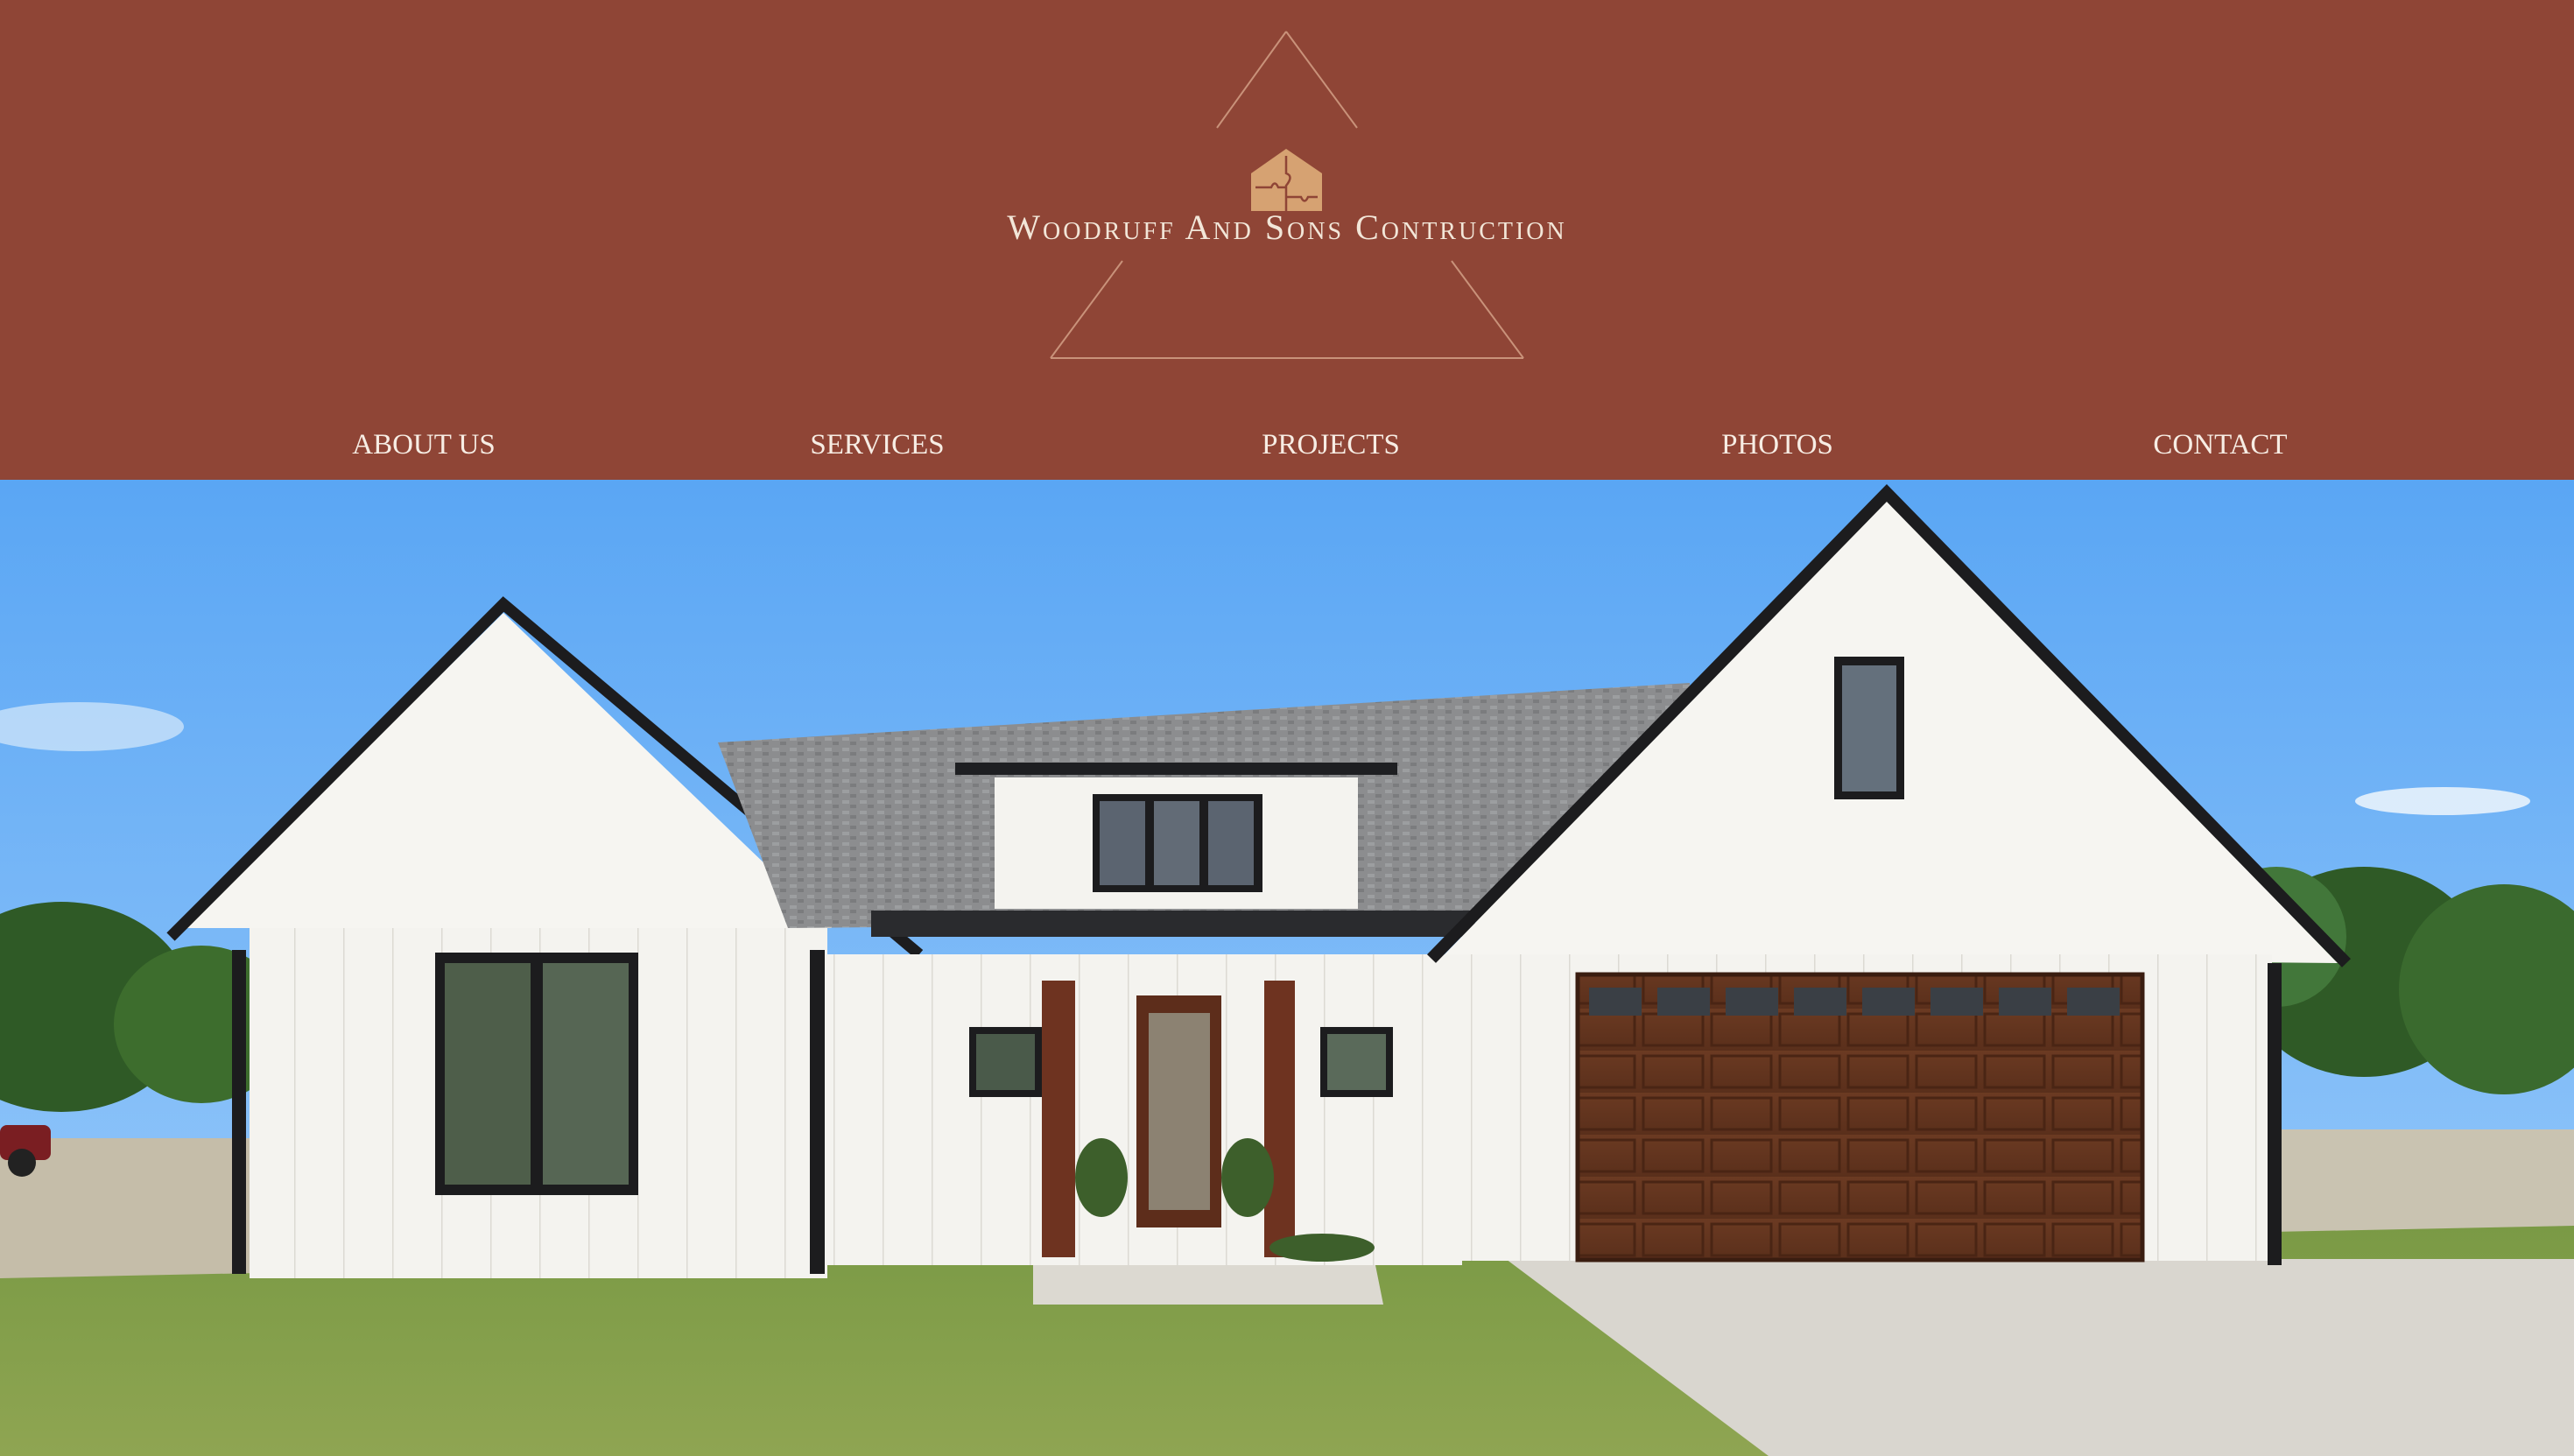  Describe the element at coordinates (1777, 445) in the screenshot. I see `nav-photos: PHOTOS` at that location.